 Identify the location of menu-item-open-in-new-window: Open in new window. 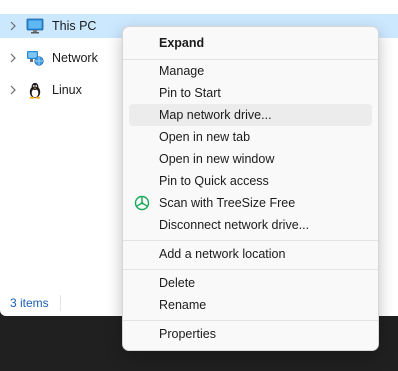
(250, 159).